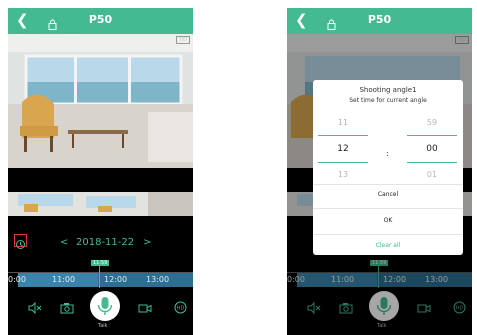  What do you see at coordinates (183, 40) in the screenshot?
I see `hd-badge: HD` at bounding box center [183, 40].